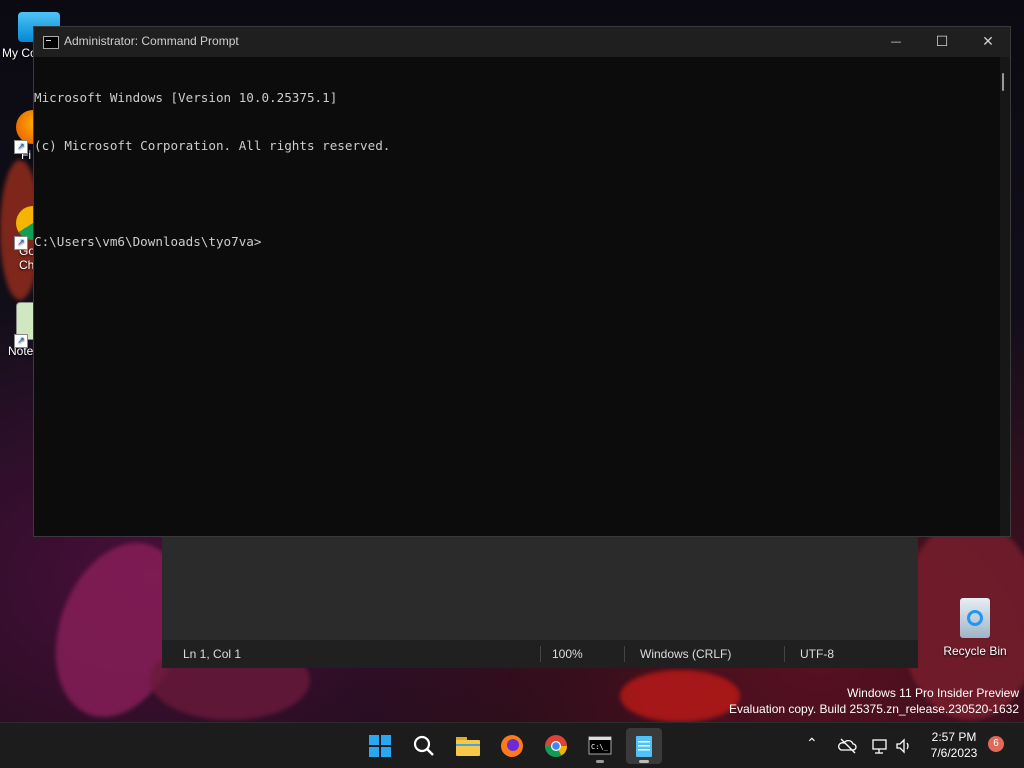 This screenshot has height=768, width=1024. I want to click on chrome-button, so click(556, 746).